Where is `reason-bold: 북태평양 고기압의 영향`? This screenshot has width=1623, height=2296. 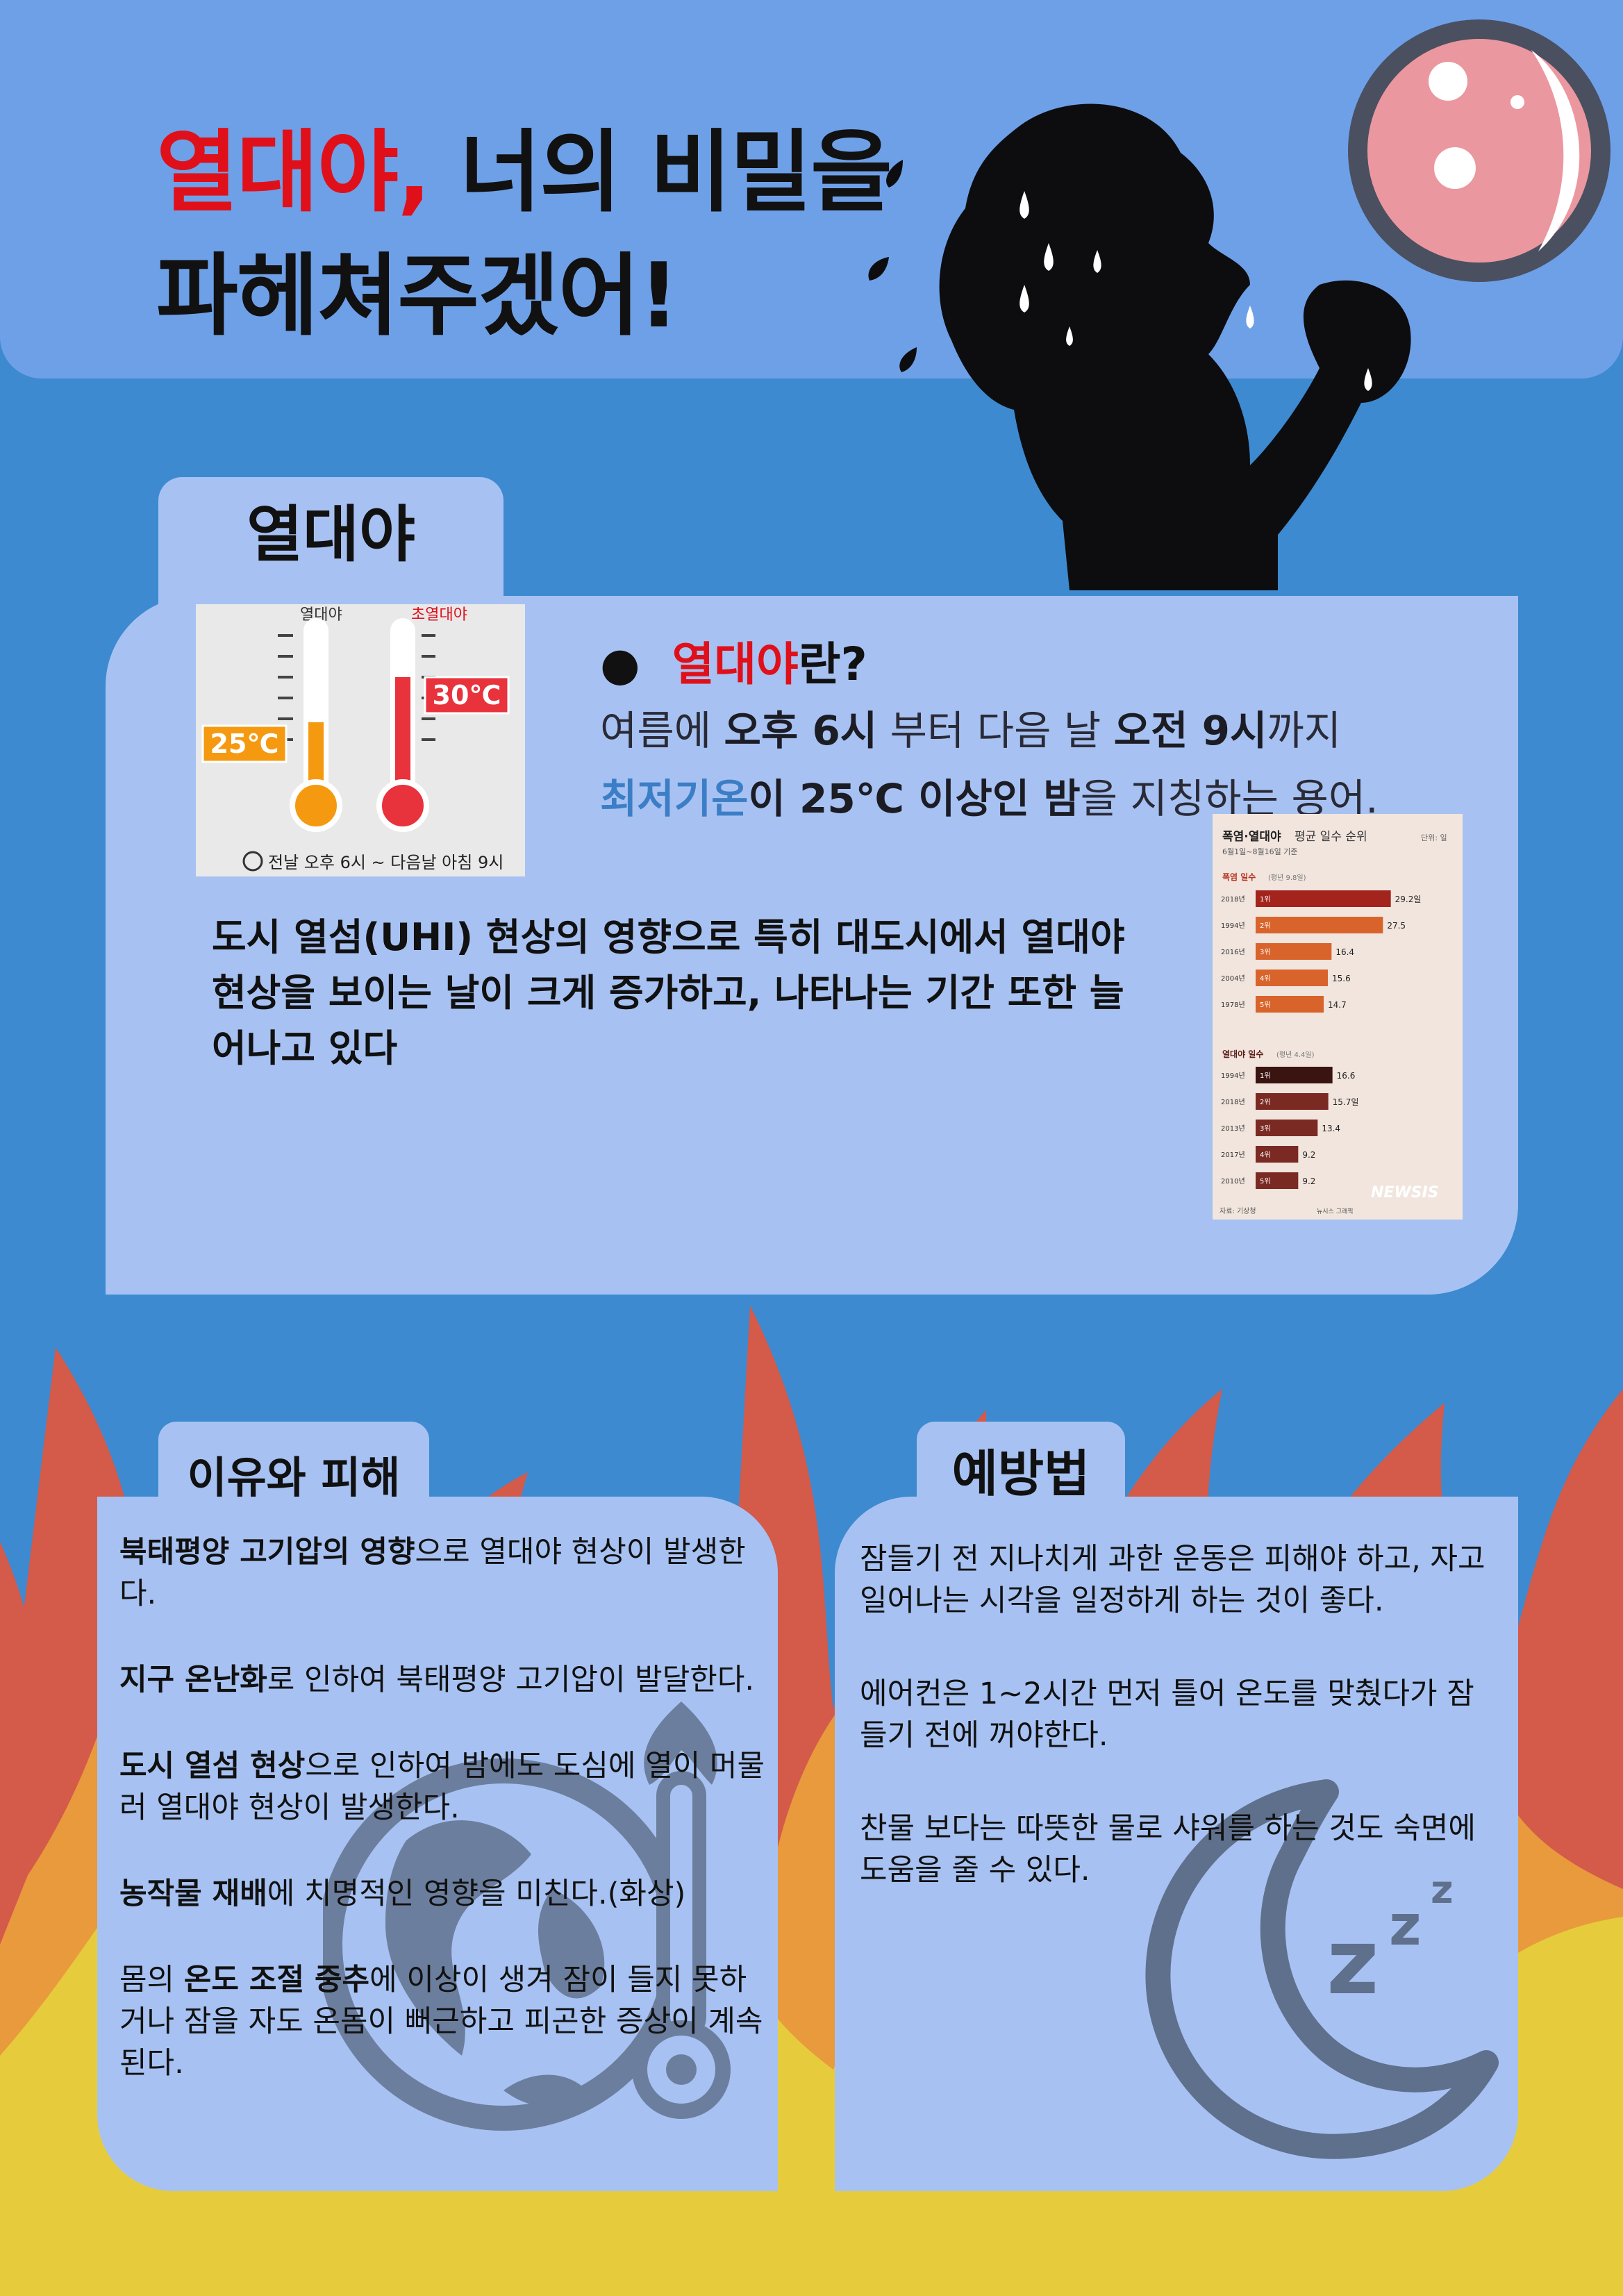 reason-bold: 북태평양 고기압의 영향 is located at coordinates (267, 1552).